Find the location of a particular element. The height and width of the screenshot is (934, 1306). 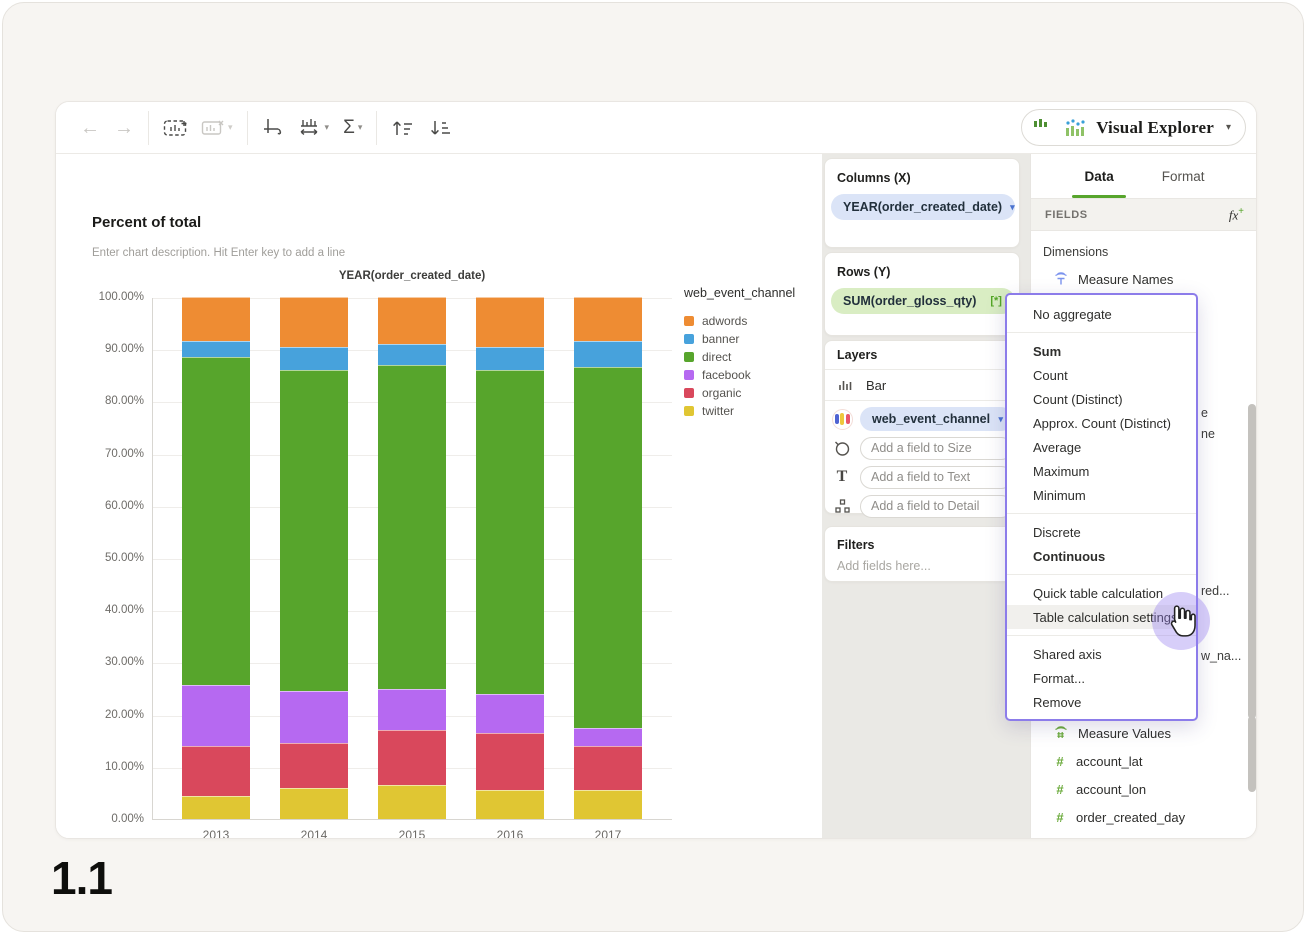

stacked-bar-2013 is located at coordinates (216, 558).